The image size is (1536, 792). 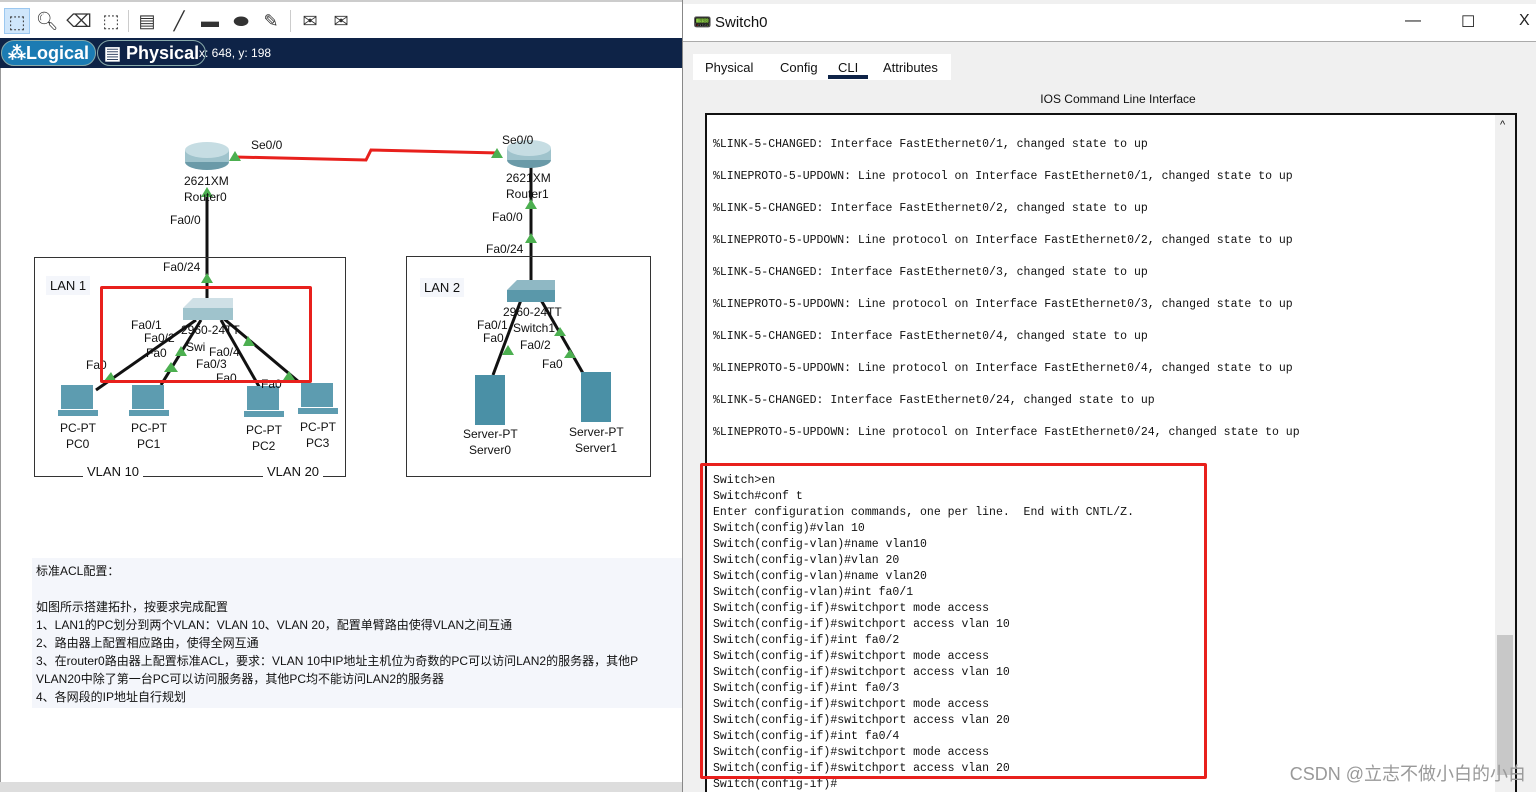 What do you see at coordinates (113, 471) in the screenshot?
I see `vlan10-label: VLAN 10` at bounding box center [113, 471].